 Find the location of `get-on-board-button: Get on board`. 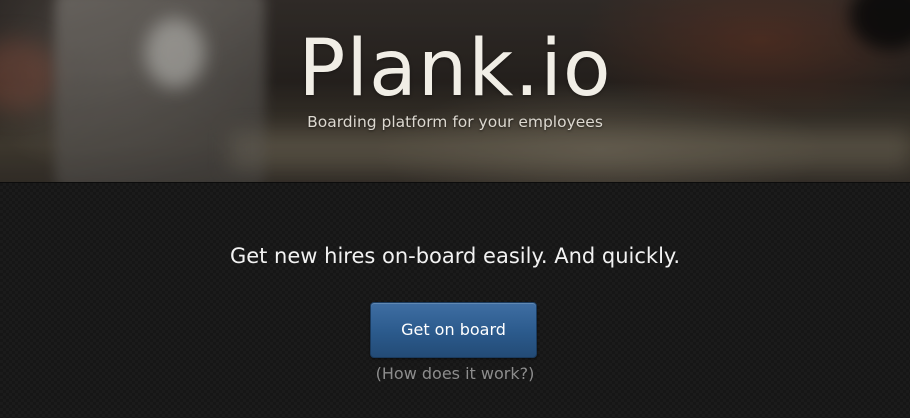

get-on-board-button: Get on board is located at coordinates (453, 330).